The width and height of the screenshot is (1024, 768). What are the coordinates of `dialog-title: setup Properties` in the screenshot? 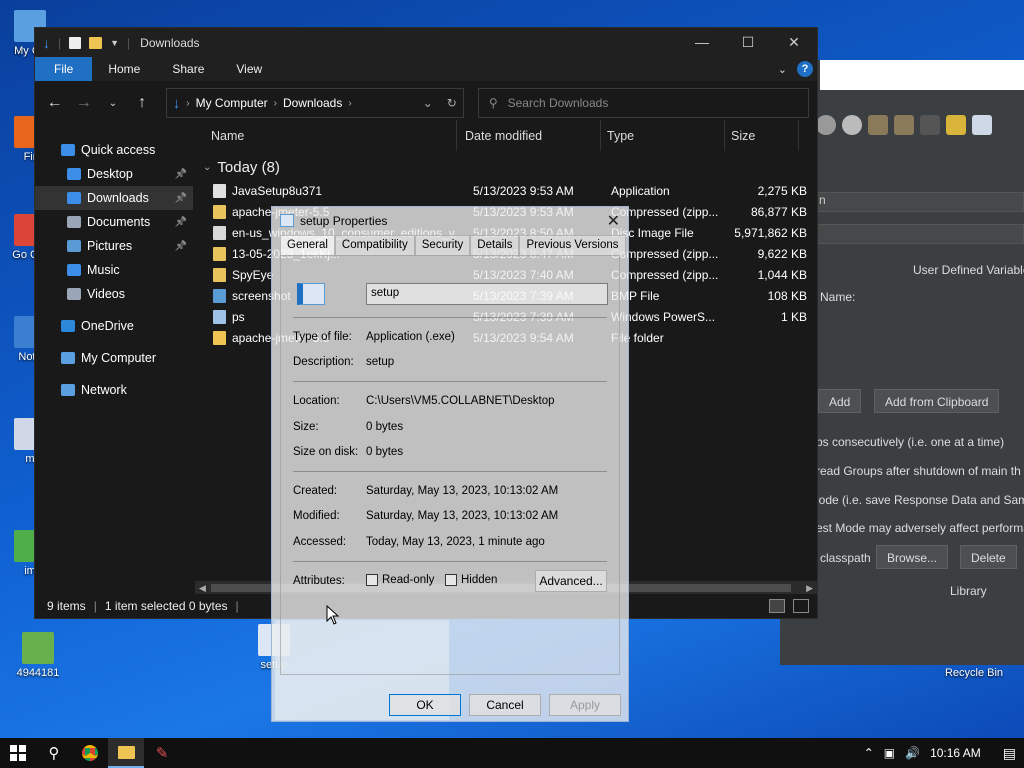 It's located at (450, 221).